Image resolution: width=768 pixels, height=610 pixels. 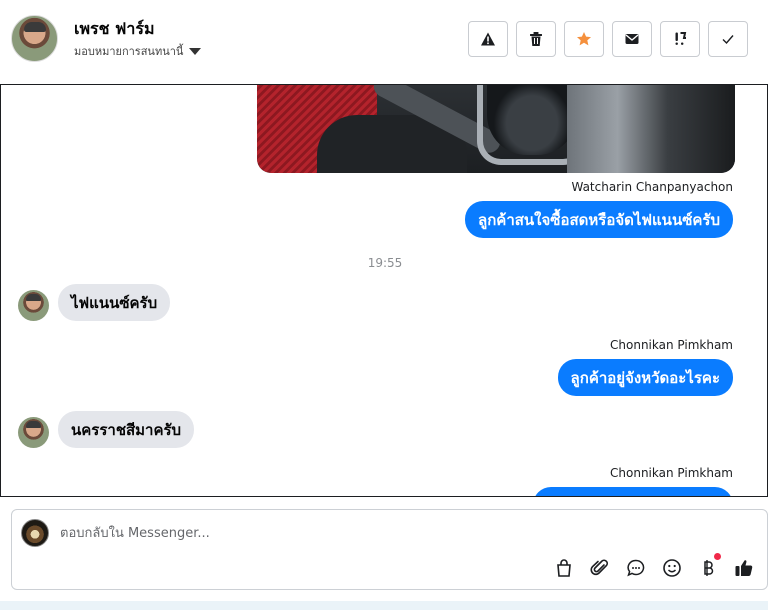 What do you see at coordinates (651, 129) in the screenshot?
I see `photo-trim` at bounding box center [651, 129].